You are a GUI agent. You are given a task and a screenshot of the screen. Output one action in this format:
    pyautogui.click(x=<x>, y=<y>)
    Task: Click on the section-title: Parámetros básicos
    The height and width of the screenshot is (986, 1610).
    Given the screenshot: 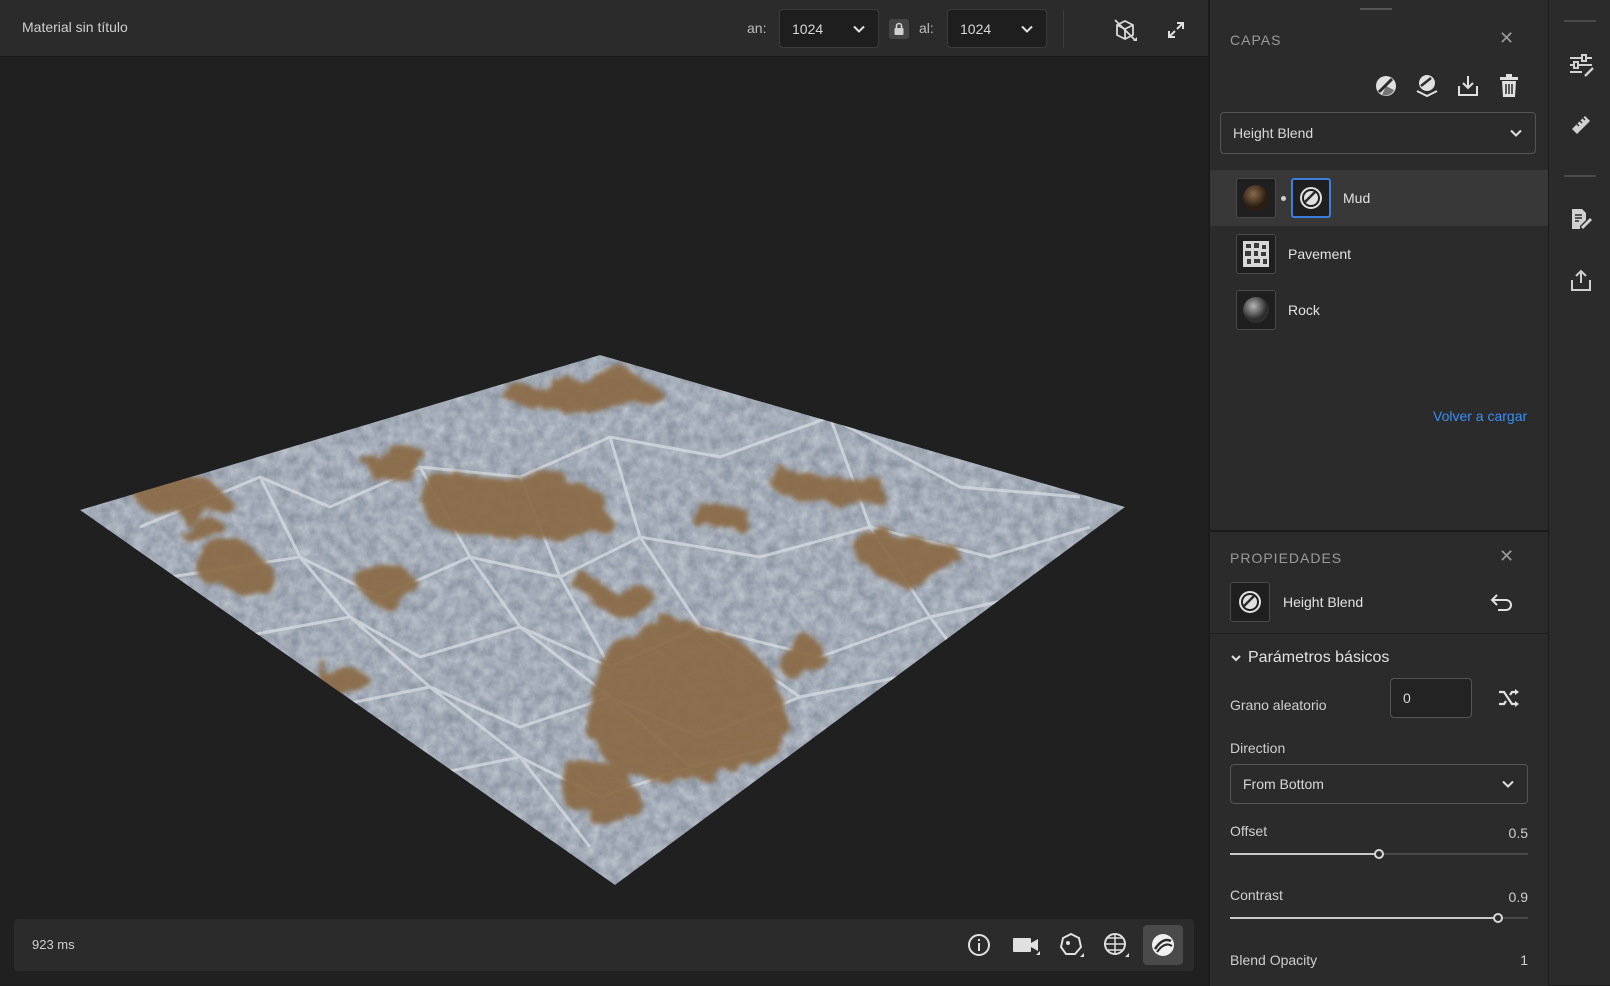 What is the action you would take?
    pyautogui.click(x=1319, y=657)
    